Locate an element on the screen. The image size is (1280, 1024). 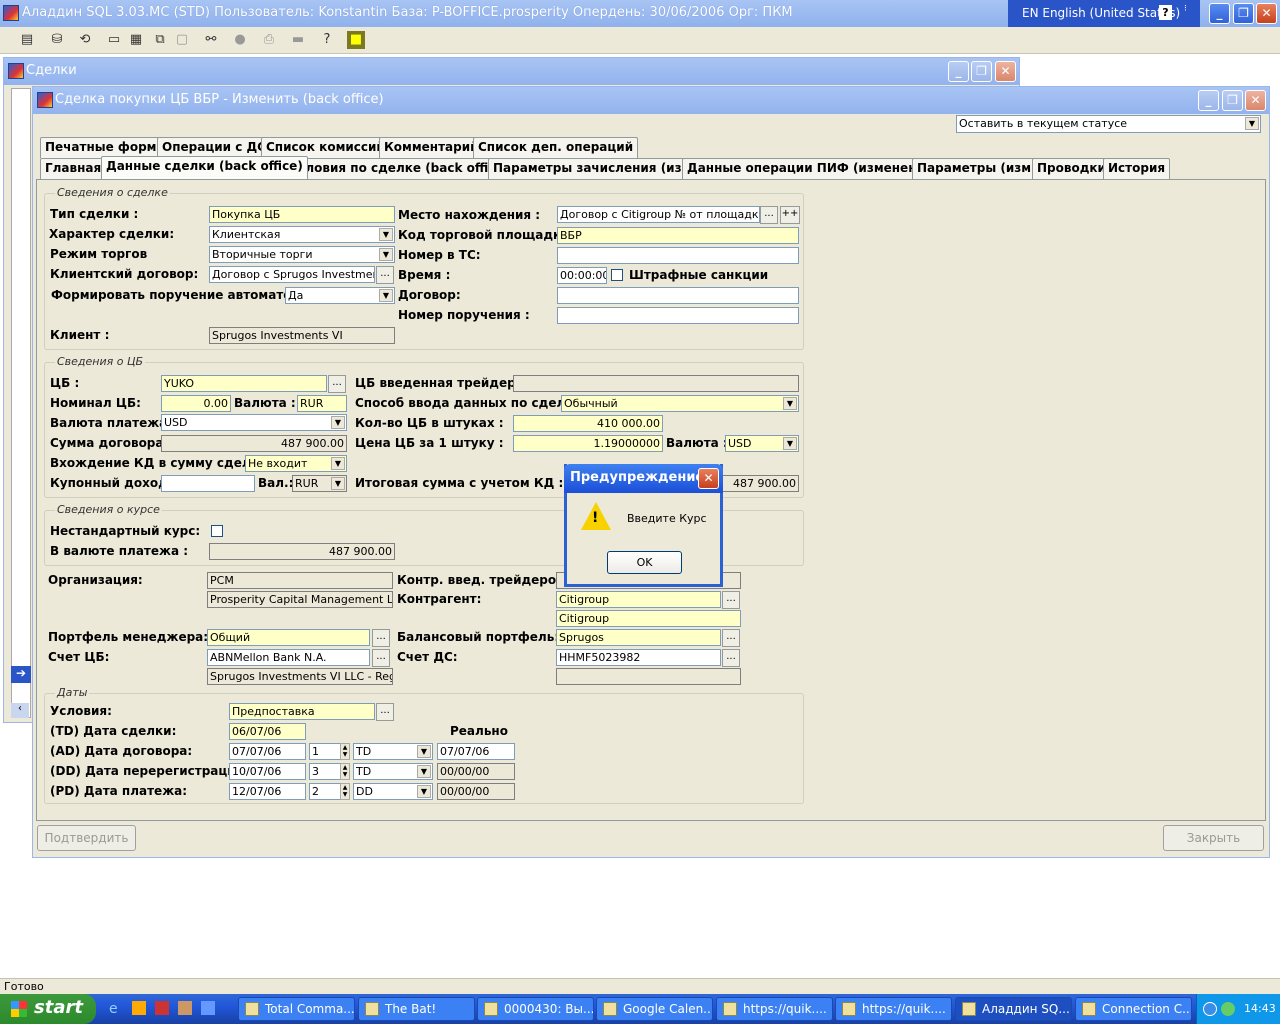
tab-crediting-params: Параметры зачисления (изм.) is located at coordinates (597, 168).